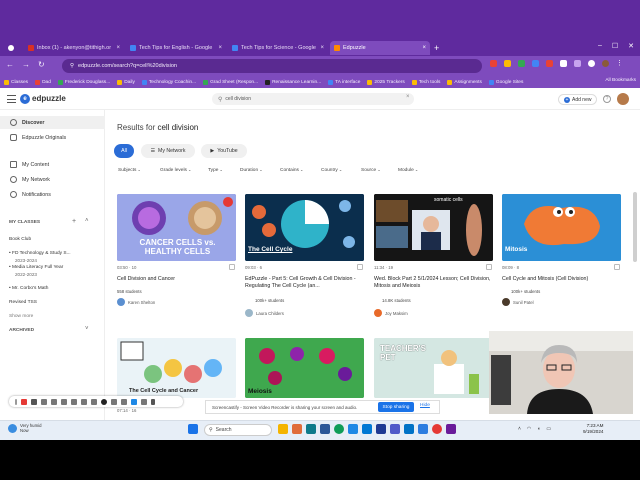 The image size is (640, 480). Describe the element at coordinates (519, 429) in the screenshot. I see `chevron-up-icon: ˄` at that location.